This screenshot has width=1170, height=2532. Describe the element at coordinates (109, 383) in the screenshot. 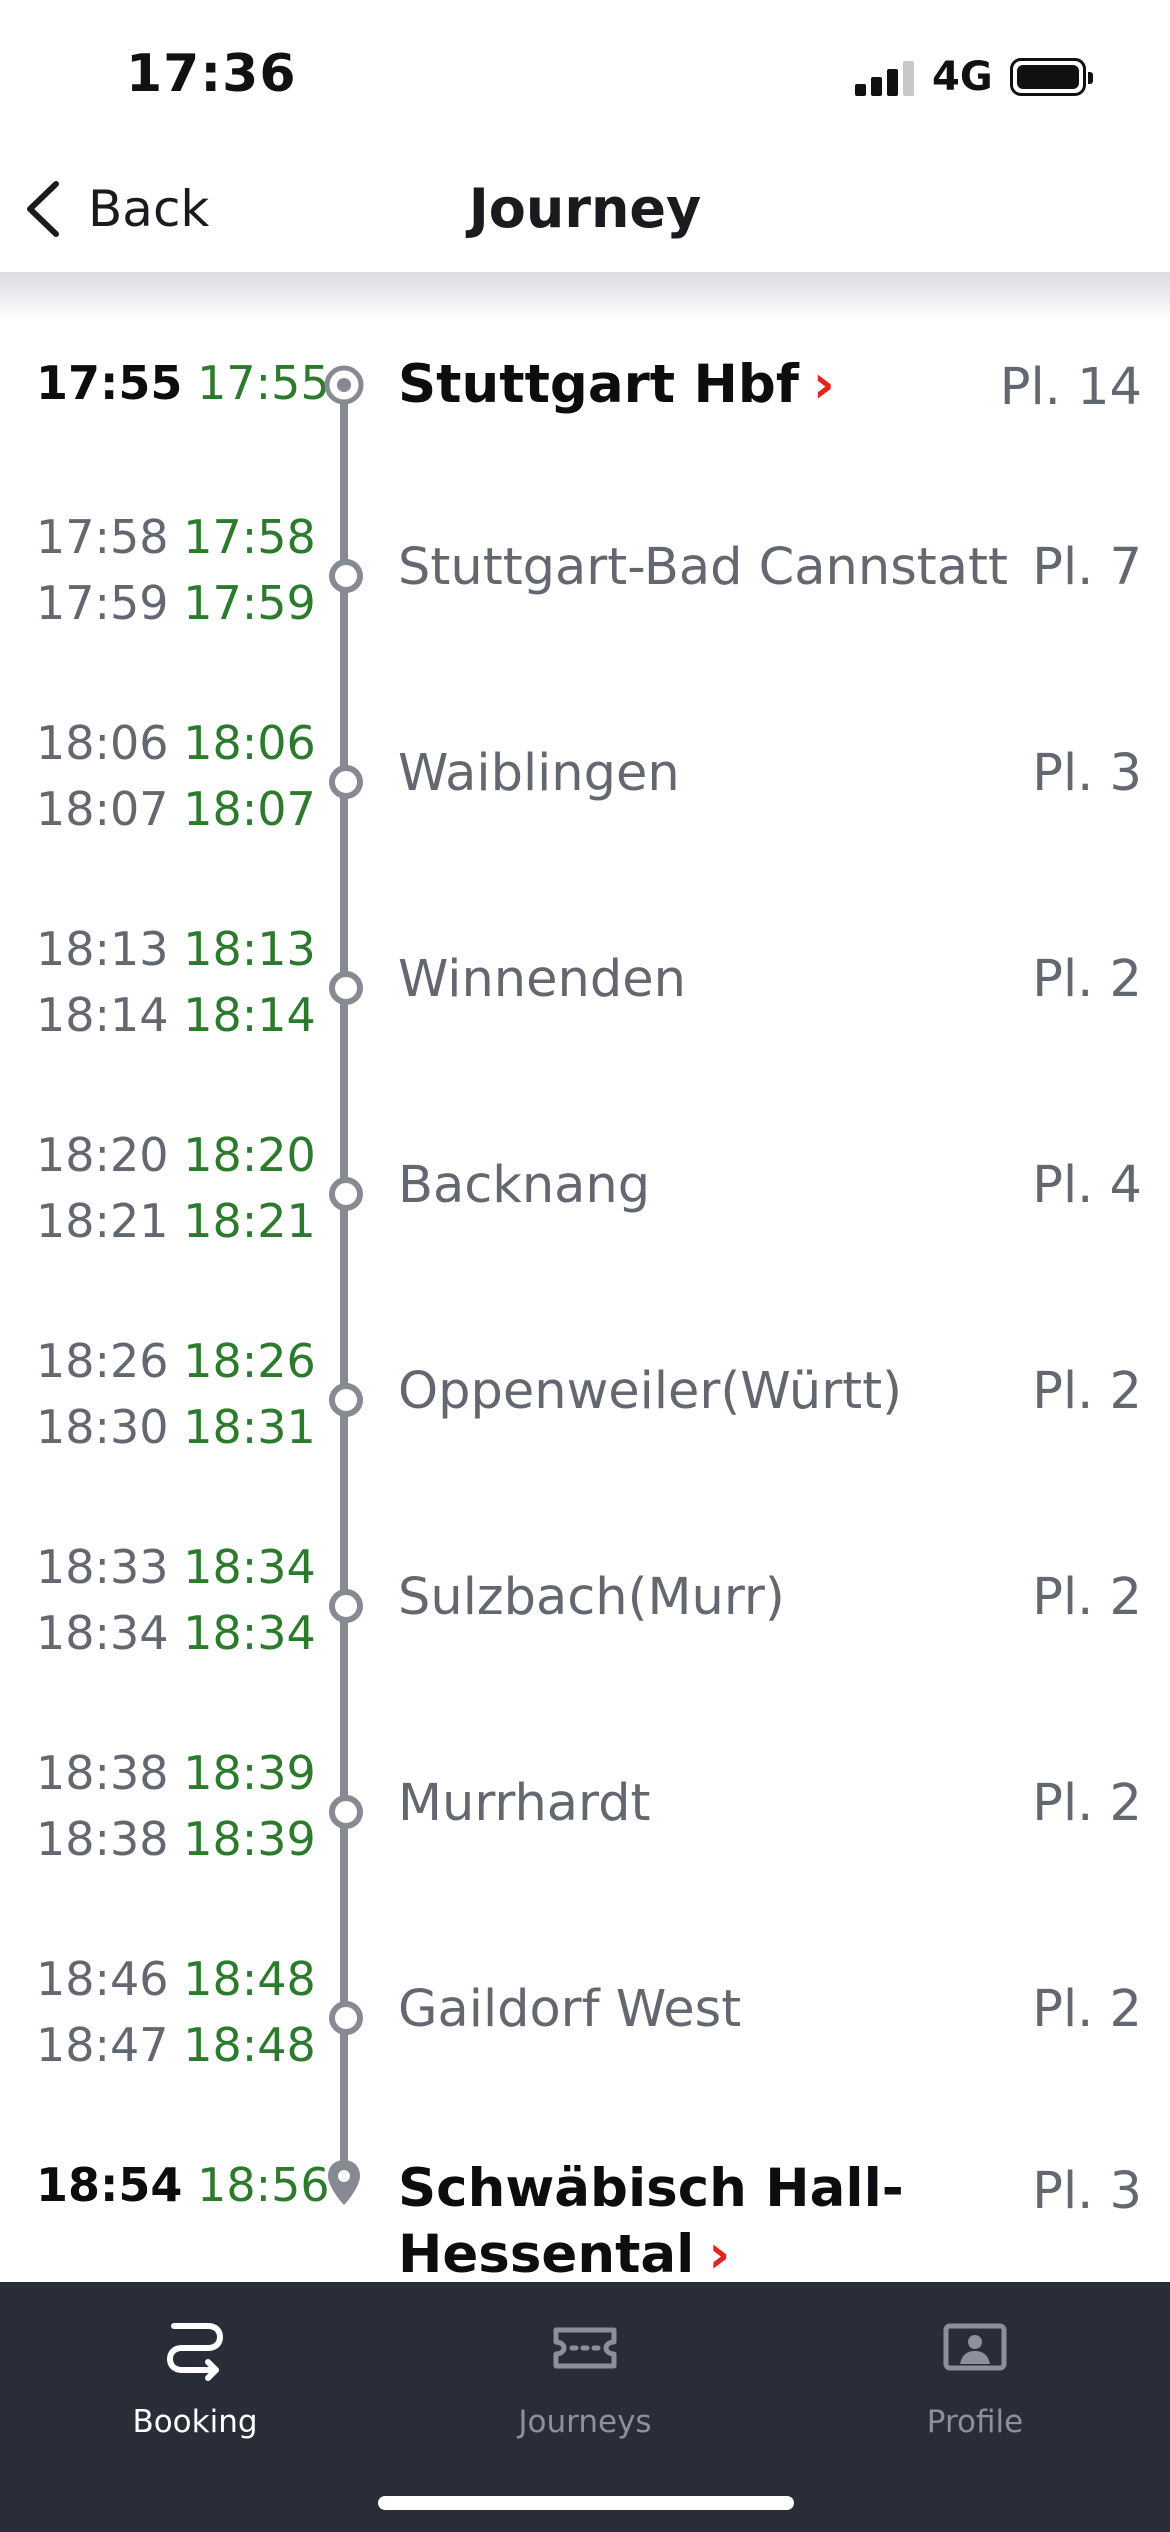

I see `departure-planned: 17:55` at that location.